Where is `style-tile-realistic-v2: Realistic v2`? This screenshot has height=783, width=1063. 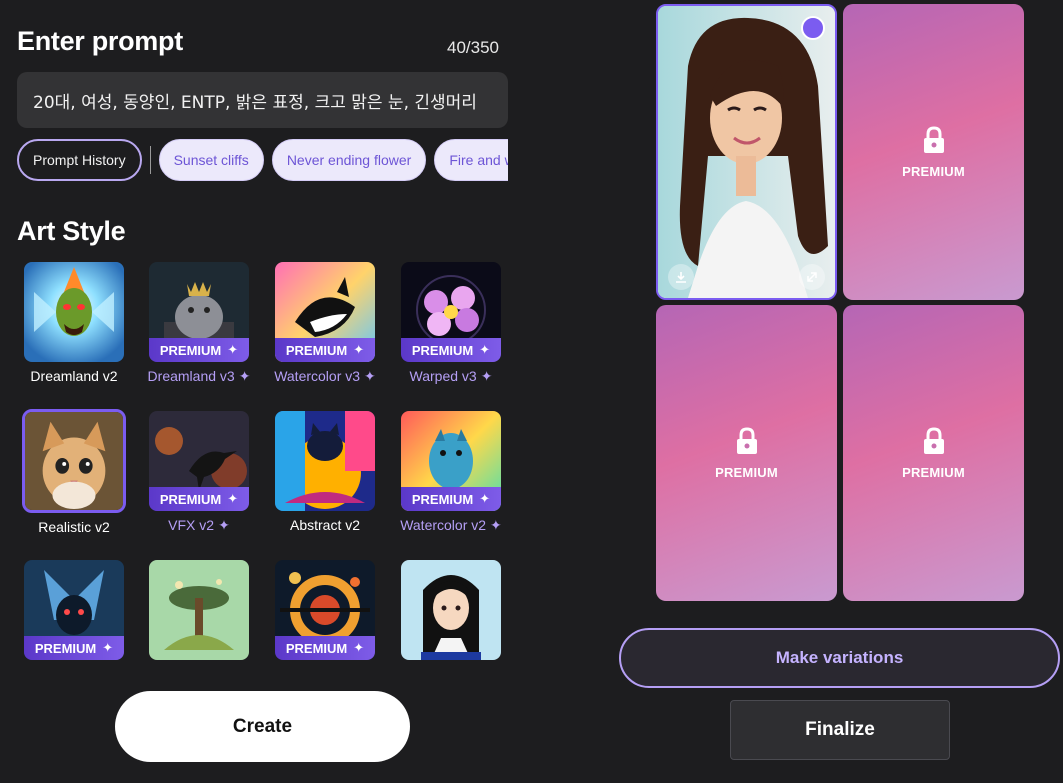 style-tile-realistic-v2: Realistic v2 is located at coordinates (74, 472).